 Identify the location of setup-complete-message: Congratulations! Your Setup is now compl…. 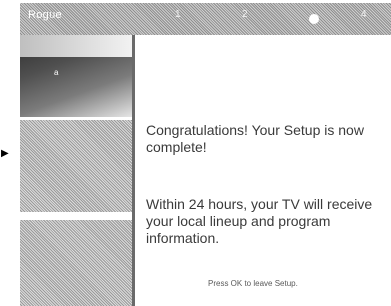
(255, 138).